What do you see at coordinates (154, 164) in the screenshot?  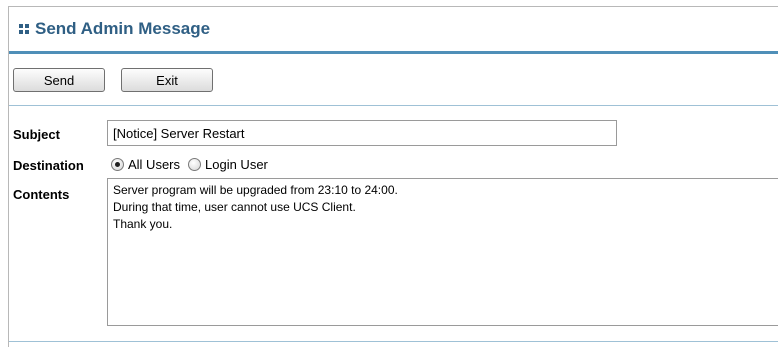 I see `all-users-radio-label: All Users` at bounding box center [154, 164].